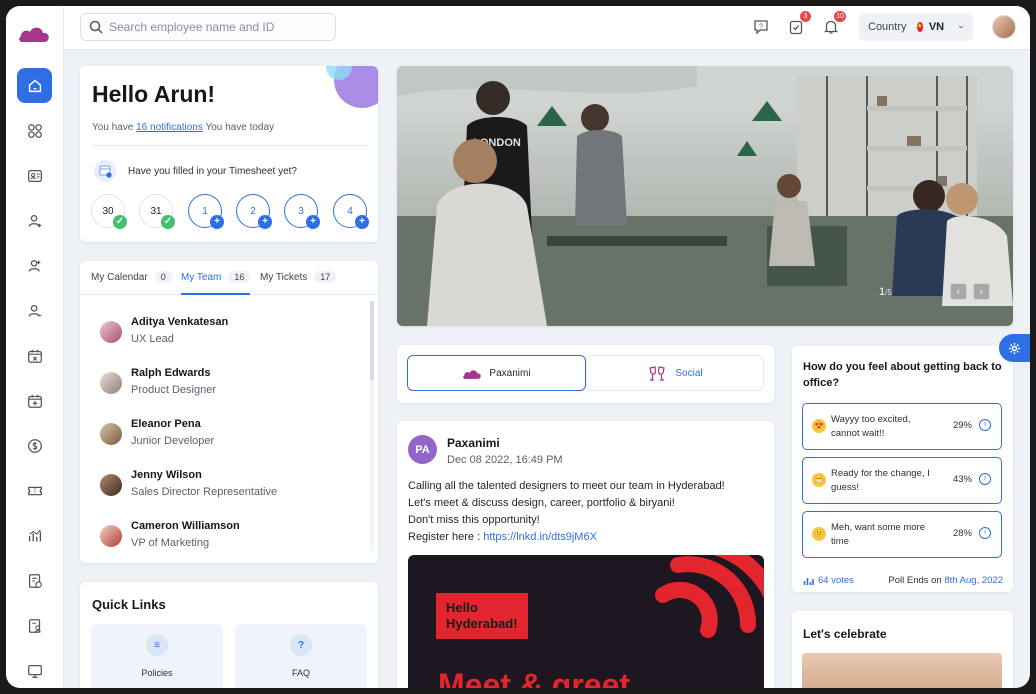 This screenshot has height=694, width=1036. Describe the element at coordinates (34, 130) in the screenshot. I see `sidebar-item-apps` at that location.